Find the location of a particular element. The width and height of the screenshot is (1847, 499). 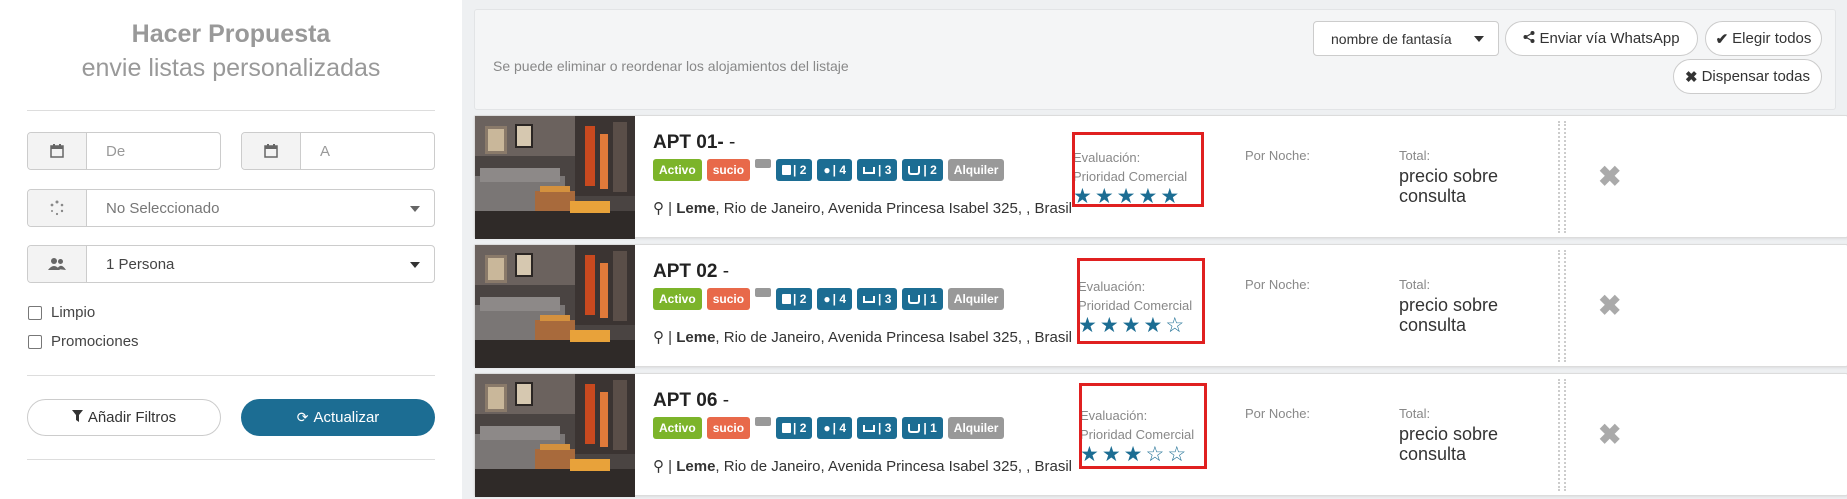

choose-all-button: ✔ Elegir todos is located at coordinates (1763, 38).